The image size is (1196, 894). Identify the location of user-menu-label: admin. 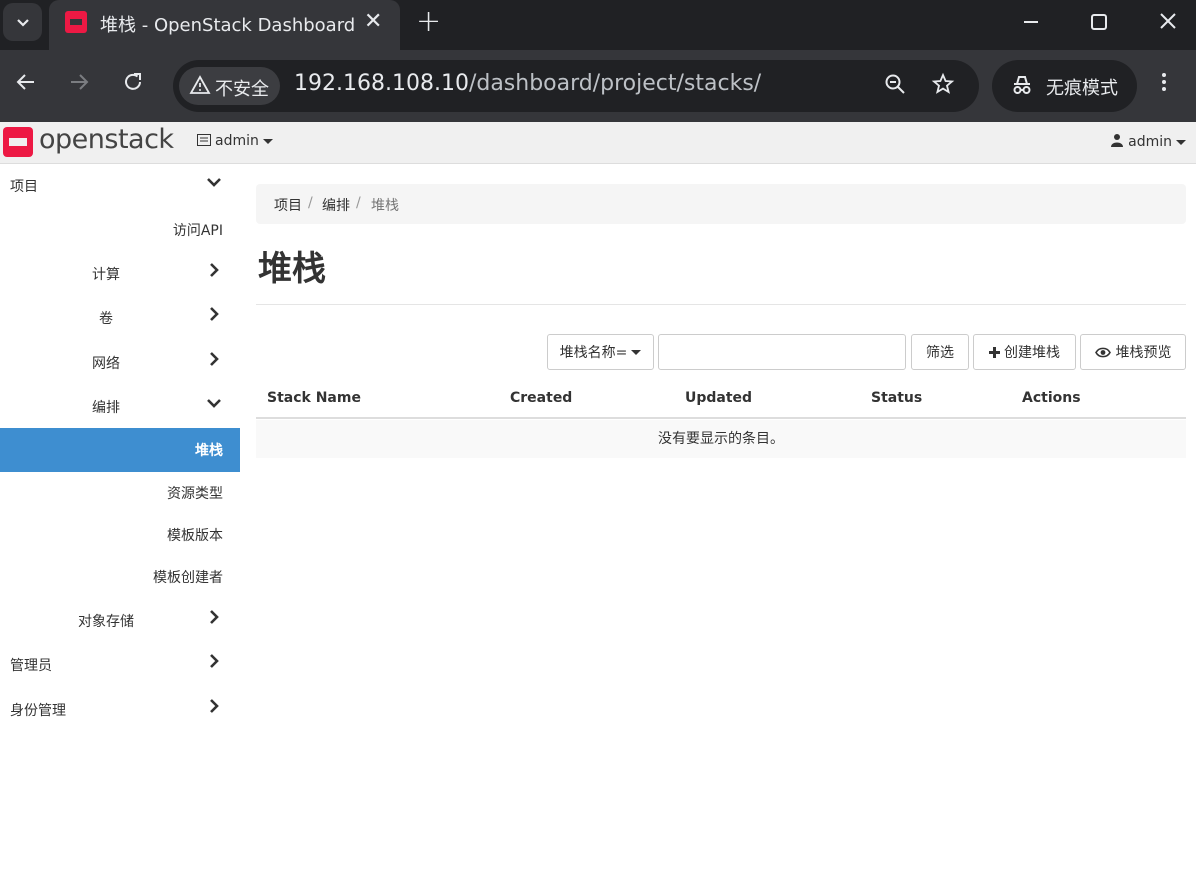
(1150, 142).